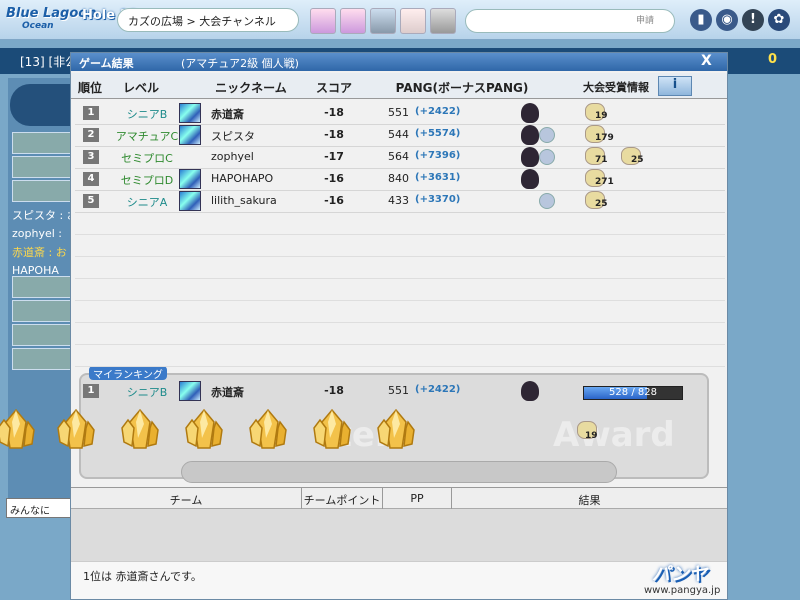  Describe the element at coordinates (462, 88) in the screenshot. I see `header-pang: PANG(ボーナスPANG)` at that location.